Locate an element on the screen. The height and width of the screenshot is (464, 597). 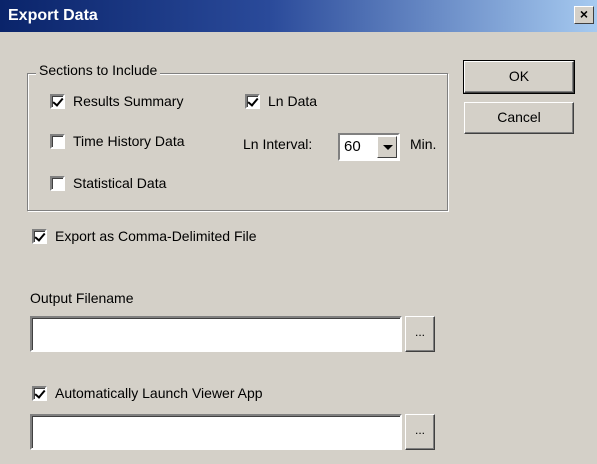
output-filename-input is located at coordinates (216, 334).